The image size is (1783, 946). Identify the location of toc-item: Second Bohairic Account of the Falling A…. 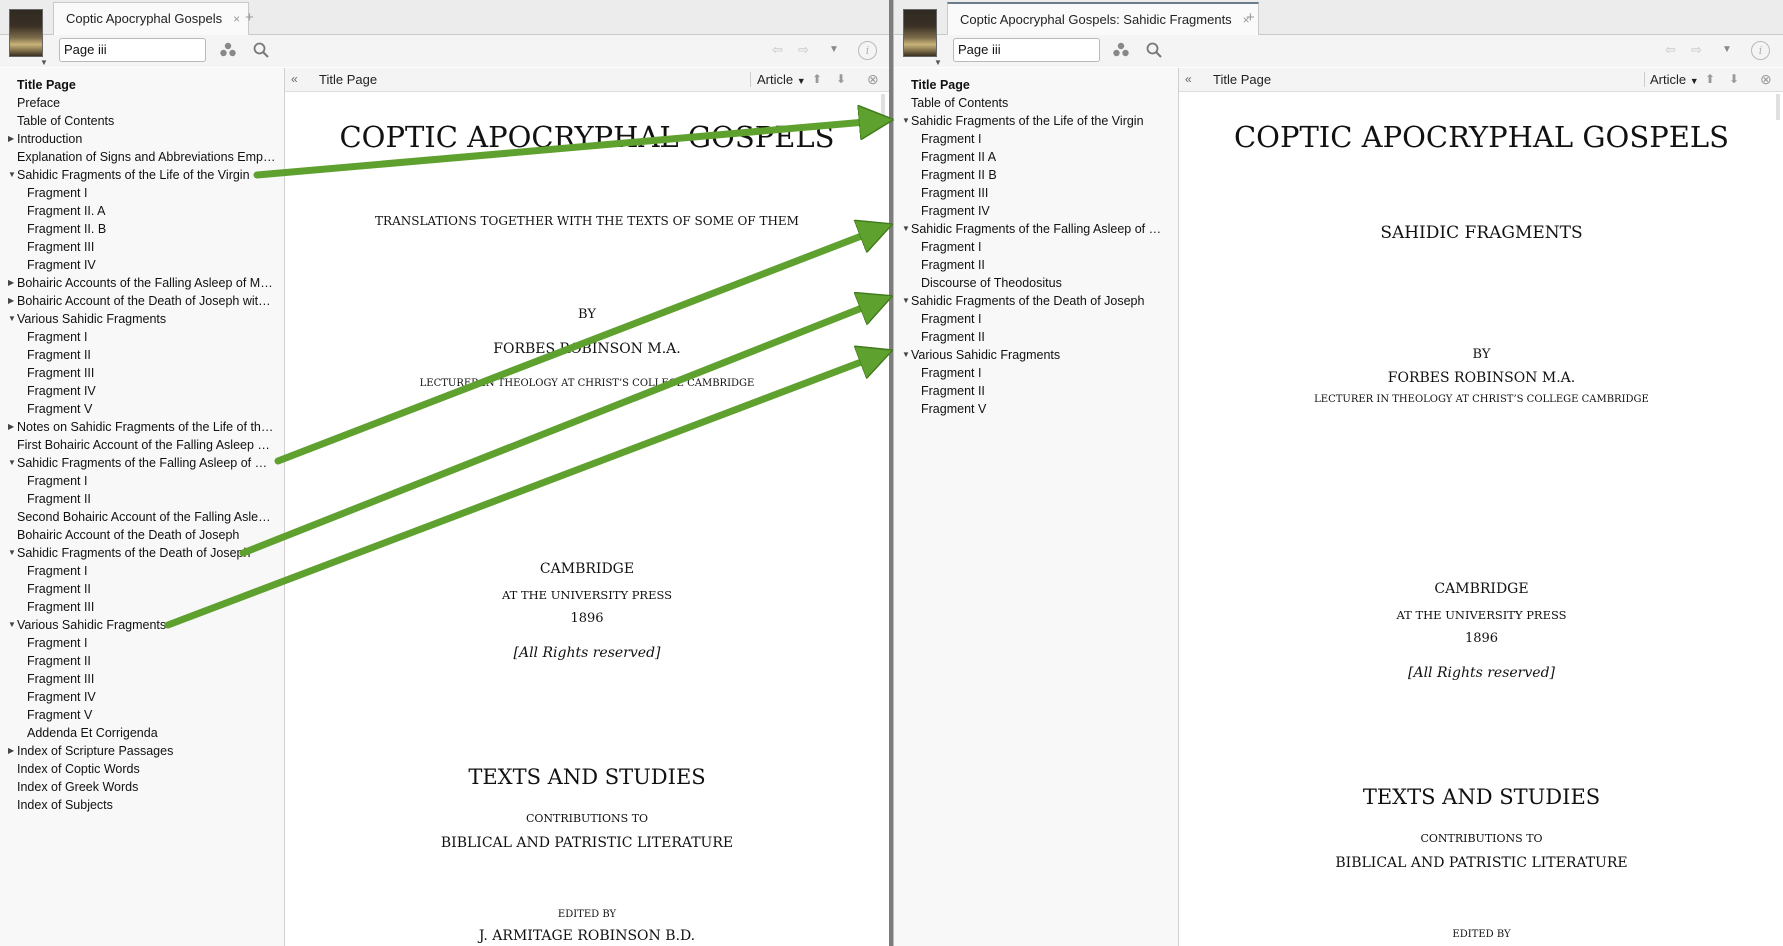
(146, 517).